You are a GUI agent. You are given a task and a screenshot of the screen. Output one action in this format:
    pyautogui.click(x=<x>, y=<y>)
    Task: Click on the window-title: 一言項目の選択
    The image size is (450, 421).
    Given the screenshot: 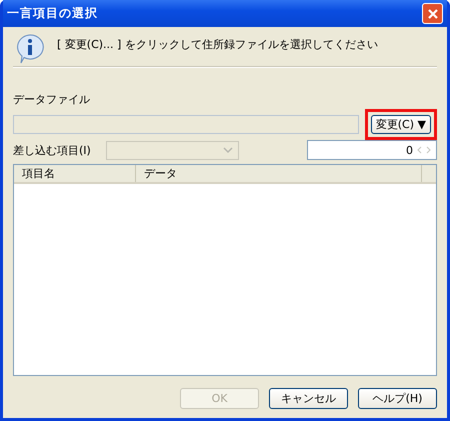 What is the action you would take?
    pyautogui.click(x=52, y=13)
    